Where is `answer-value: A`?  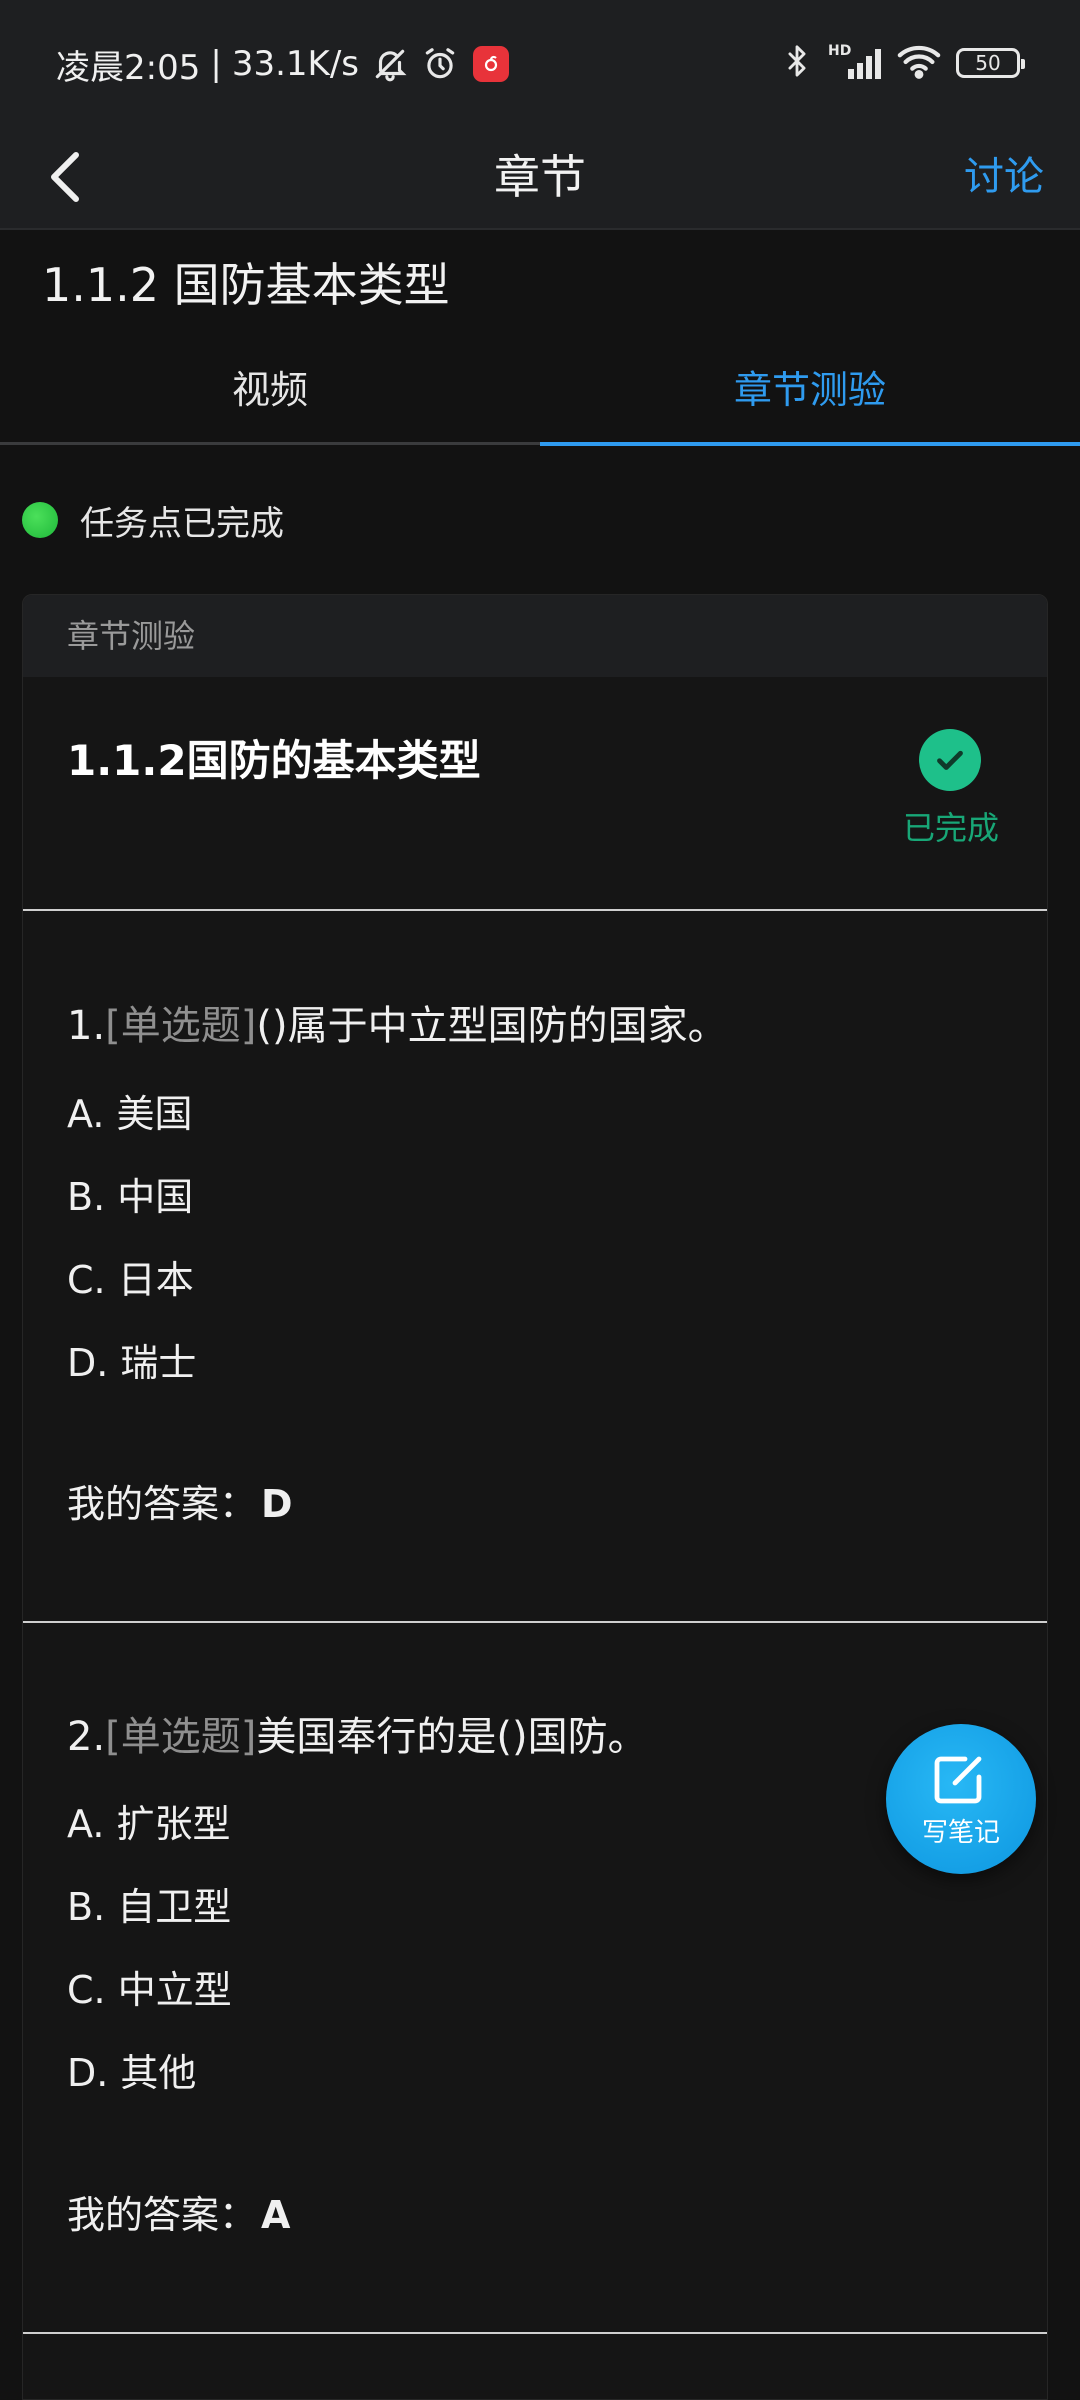 answer-value: A is located at coordinates (276, 2215).